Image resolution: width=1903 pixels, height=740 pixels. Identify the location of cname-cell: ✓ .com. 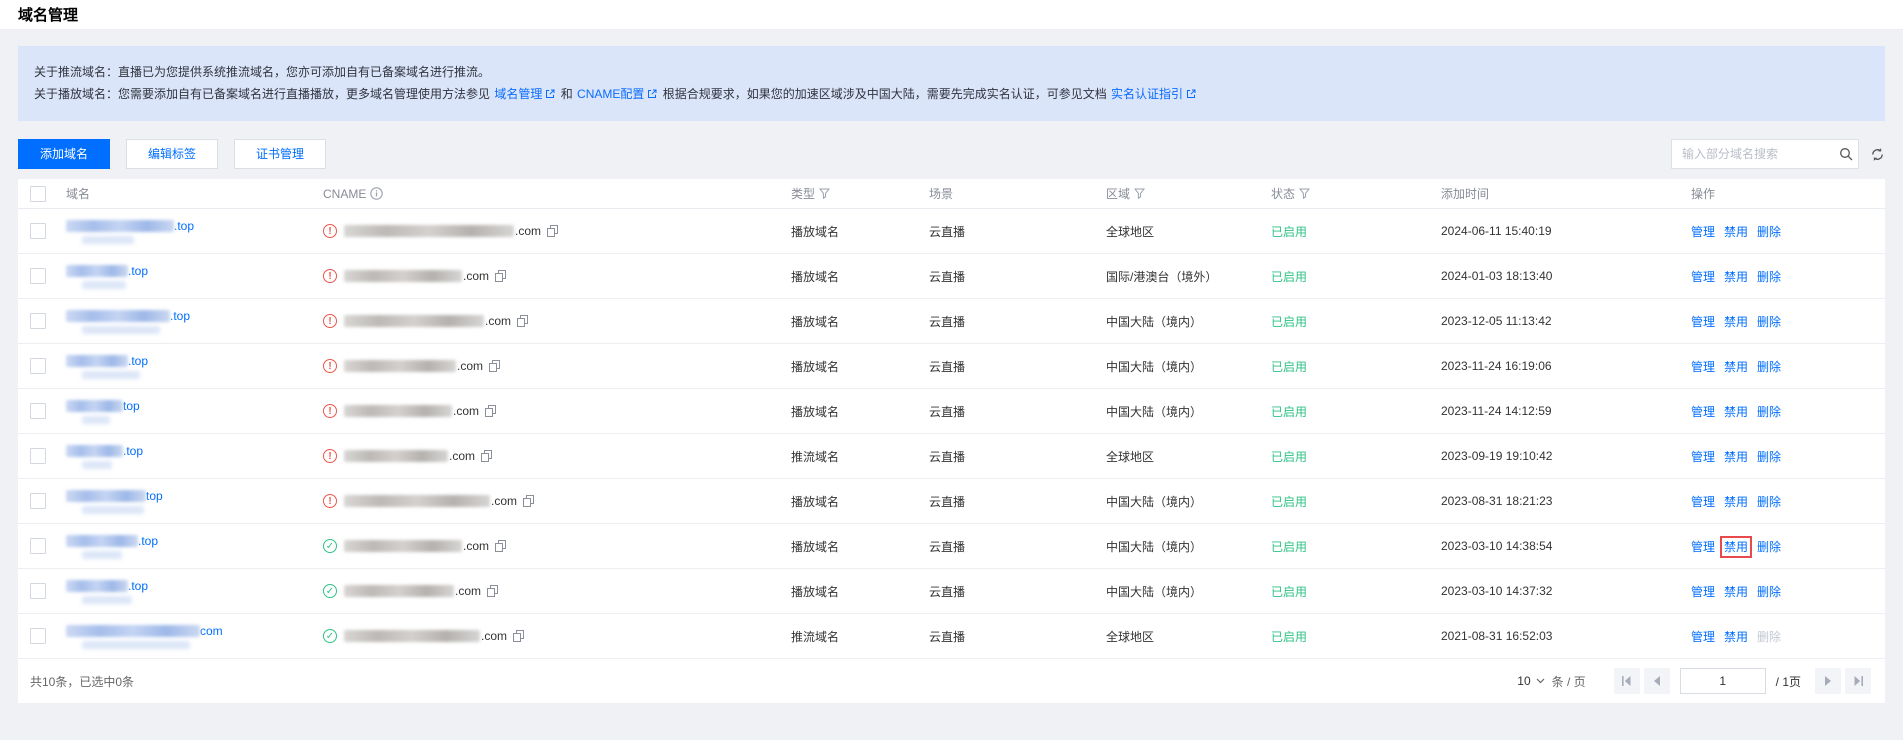
(549, 591).